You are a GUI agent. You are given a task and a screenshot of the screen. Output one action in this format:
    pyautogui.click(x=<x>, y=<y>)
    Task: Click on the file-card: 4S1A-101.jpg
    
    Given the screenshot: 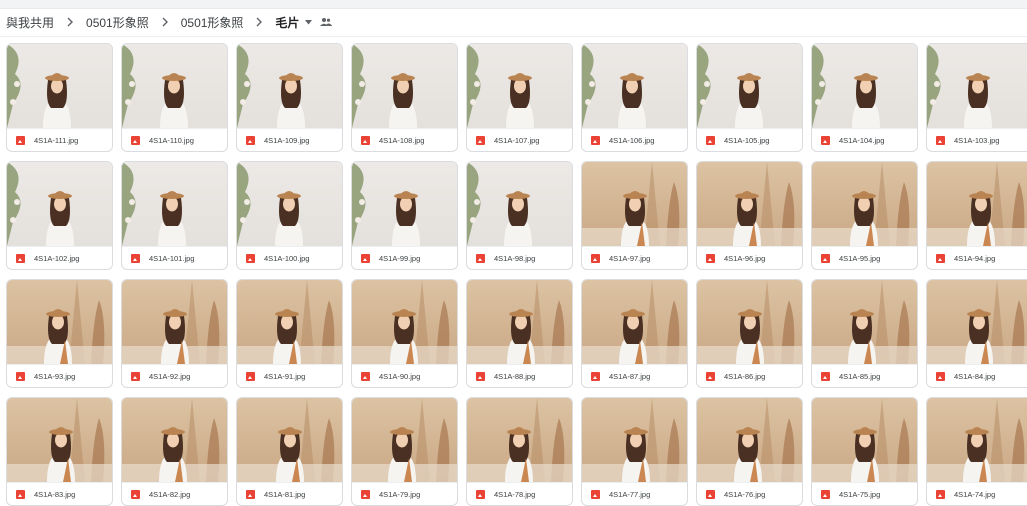 What is the action you would take?
    pyautogui.click(x=174, y=215)
    